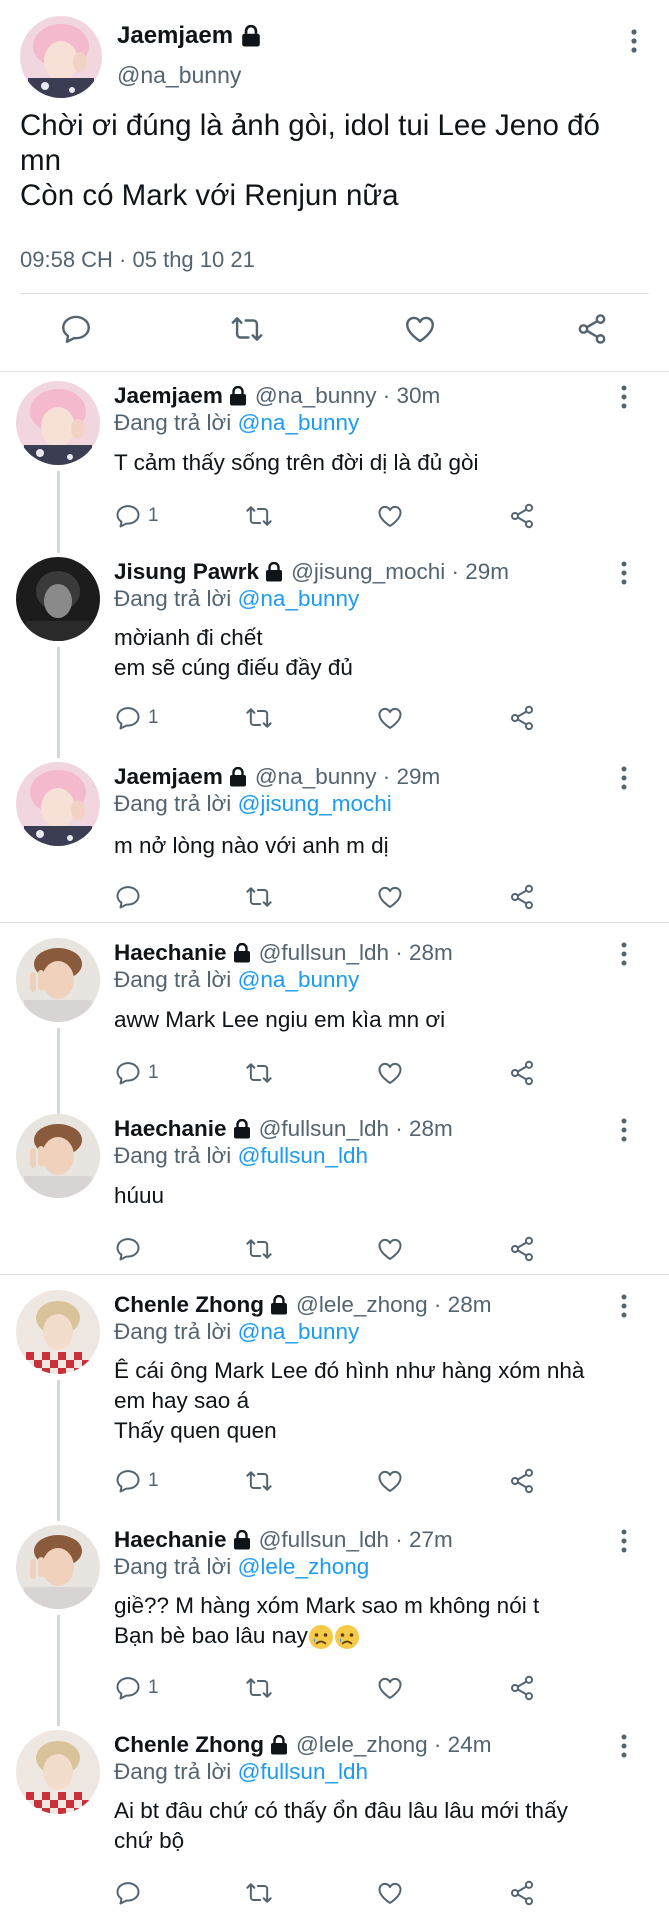  What do you see at coordinates (315, 803) in the screenshot?
I see `mention-link: @jisung_mochi` at bounding box center [315, 803].